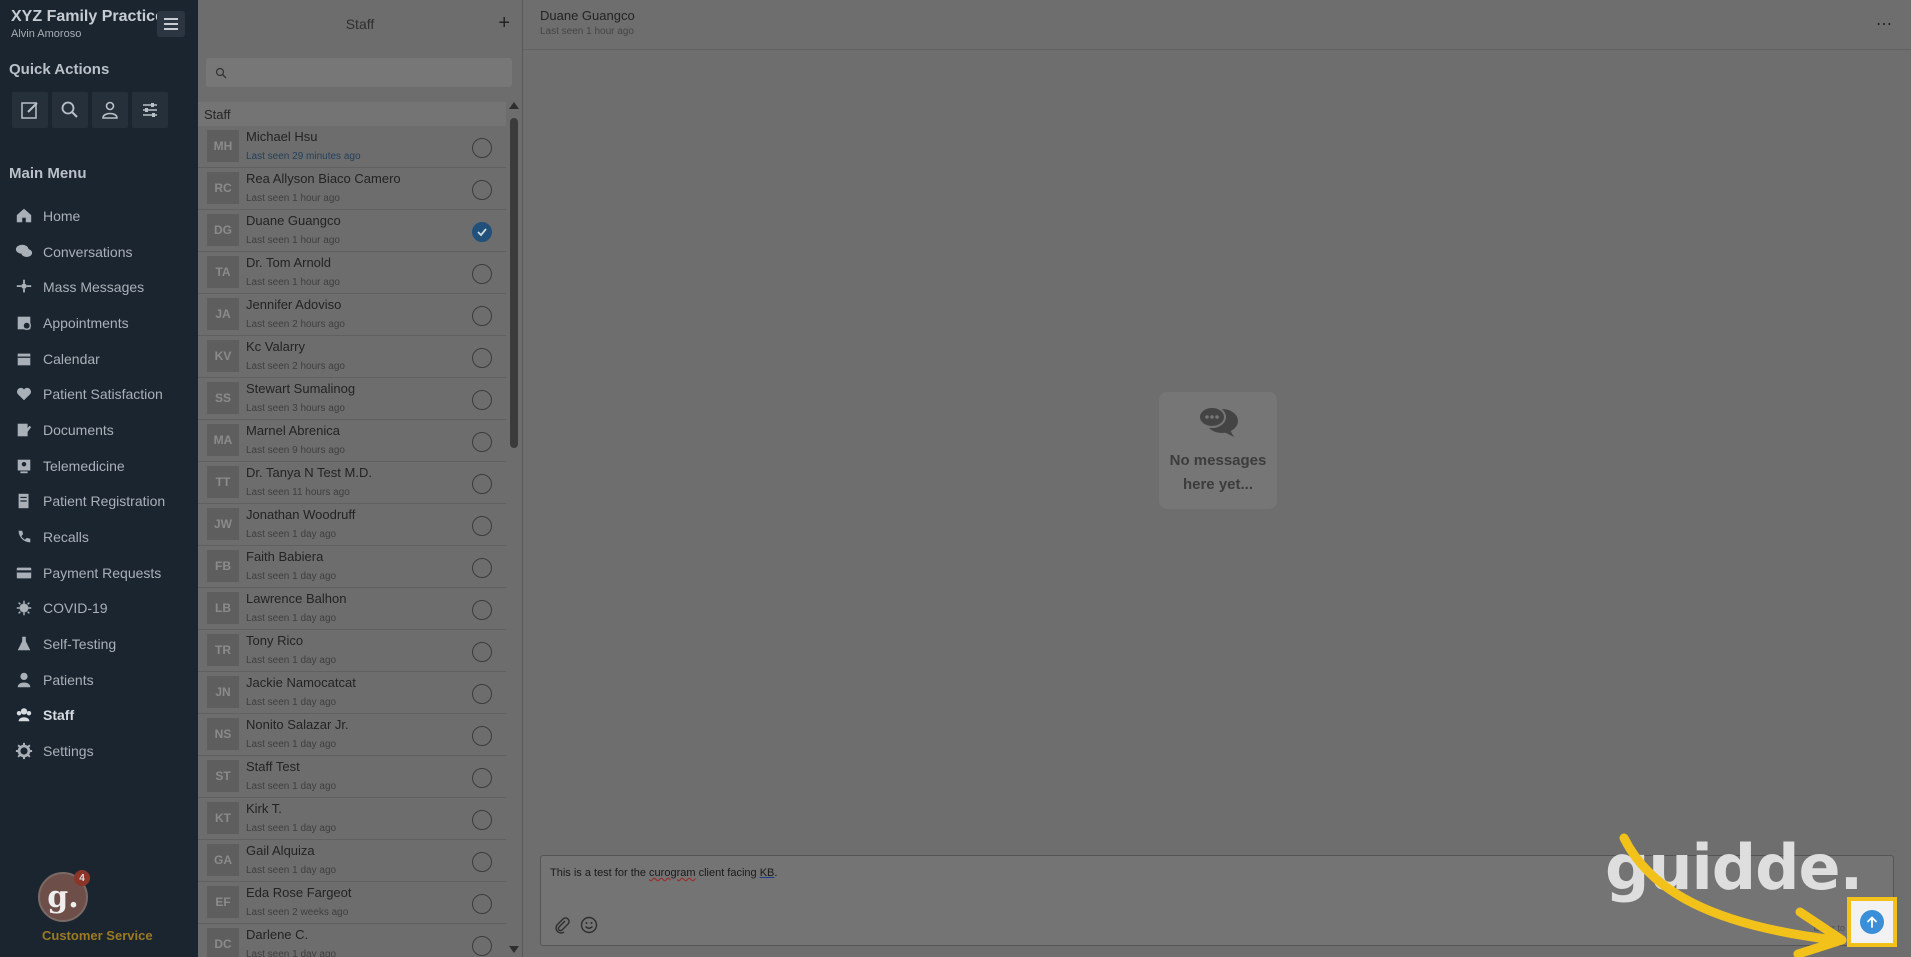 The width and height of the screenshot is (1911, 957). I want to click on patient-icon, so click(110, 110).